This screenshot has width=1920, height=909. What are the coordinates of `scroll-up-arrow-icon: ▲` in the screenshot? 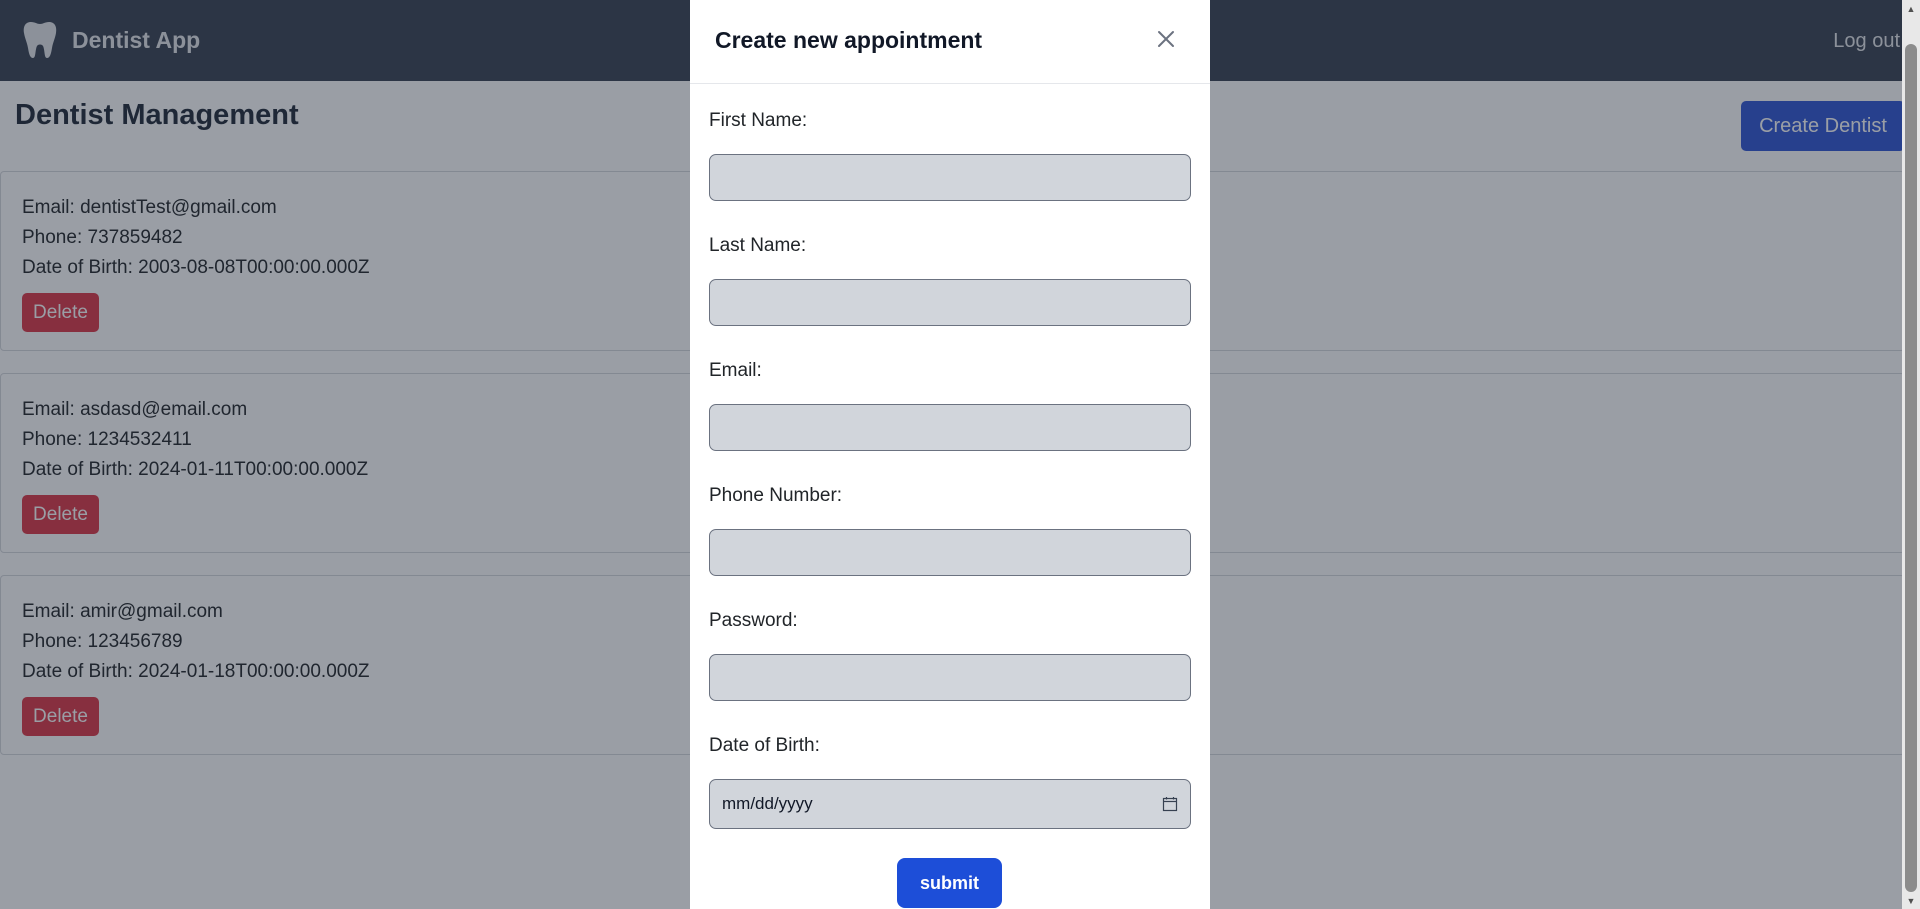 It's located at (1911, 8).